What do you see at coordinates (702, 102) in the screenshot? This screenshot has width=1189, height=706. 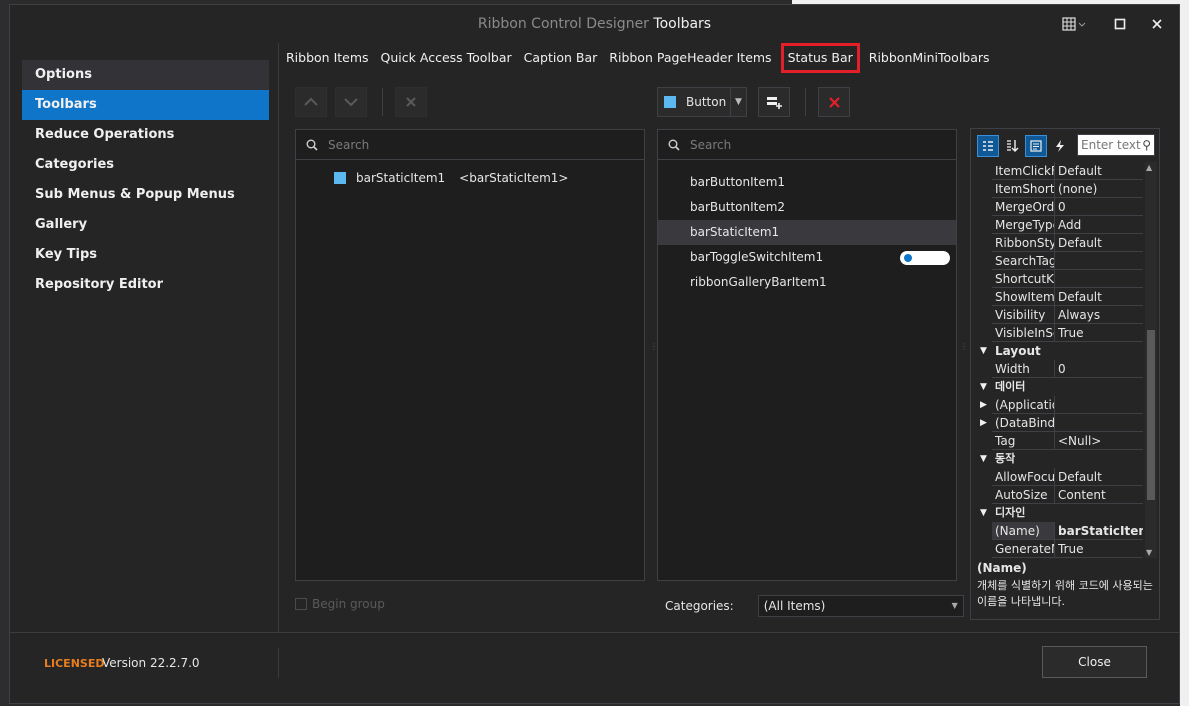 I see `item-type-combo: Button ▼` at bounding box center [702, 102].